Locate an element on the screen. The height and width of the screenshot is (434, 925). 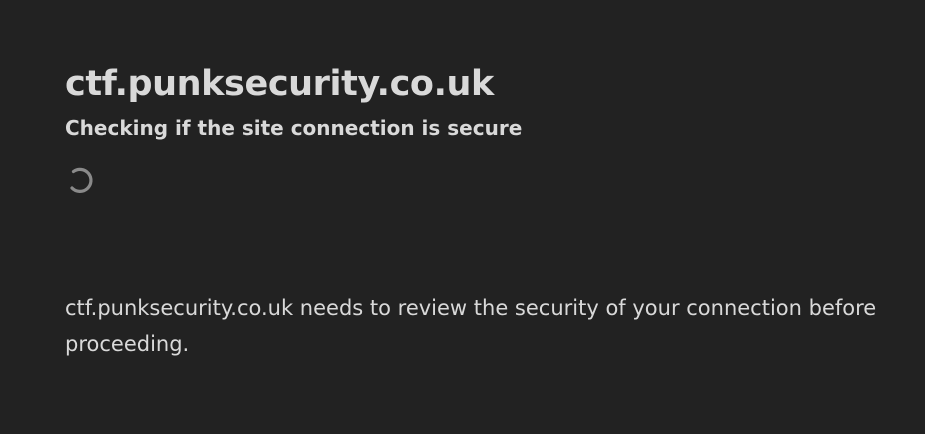
loading-spinner is located at coordinates (81, 180).